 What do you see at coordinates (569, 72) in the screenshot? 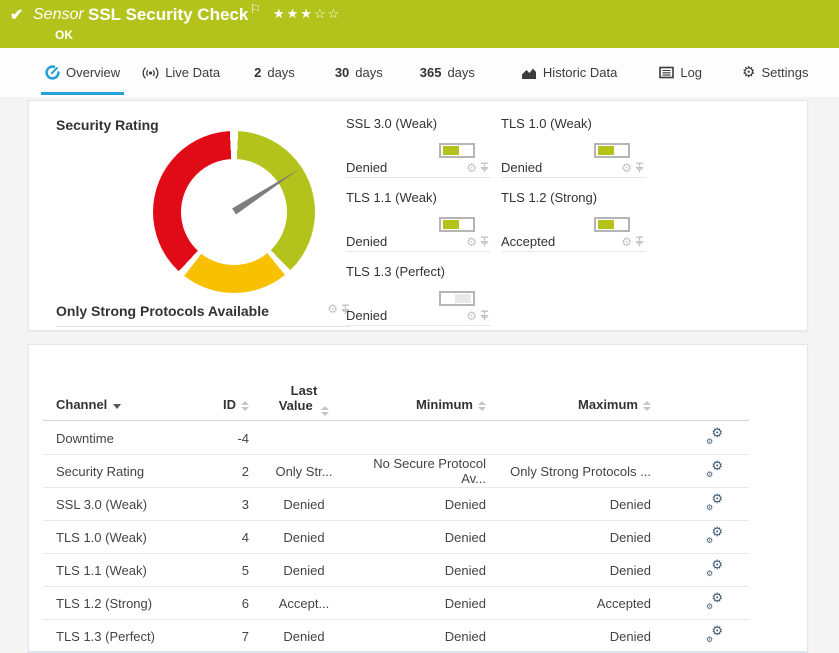
I see `tab-historic-data: Historic Data` at bounding box center [569, 72].